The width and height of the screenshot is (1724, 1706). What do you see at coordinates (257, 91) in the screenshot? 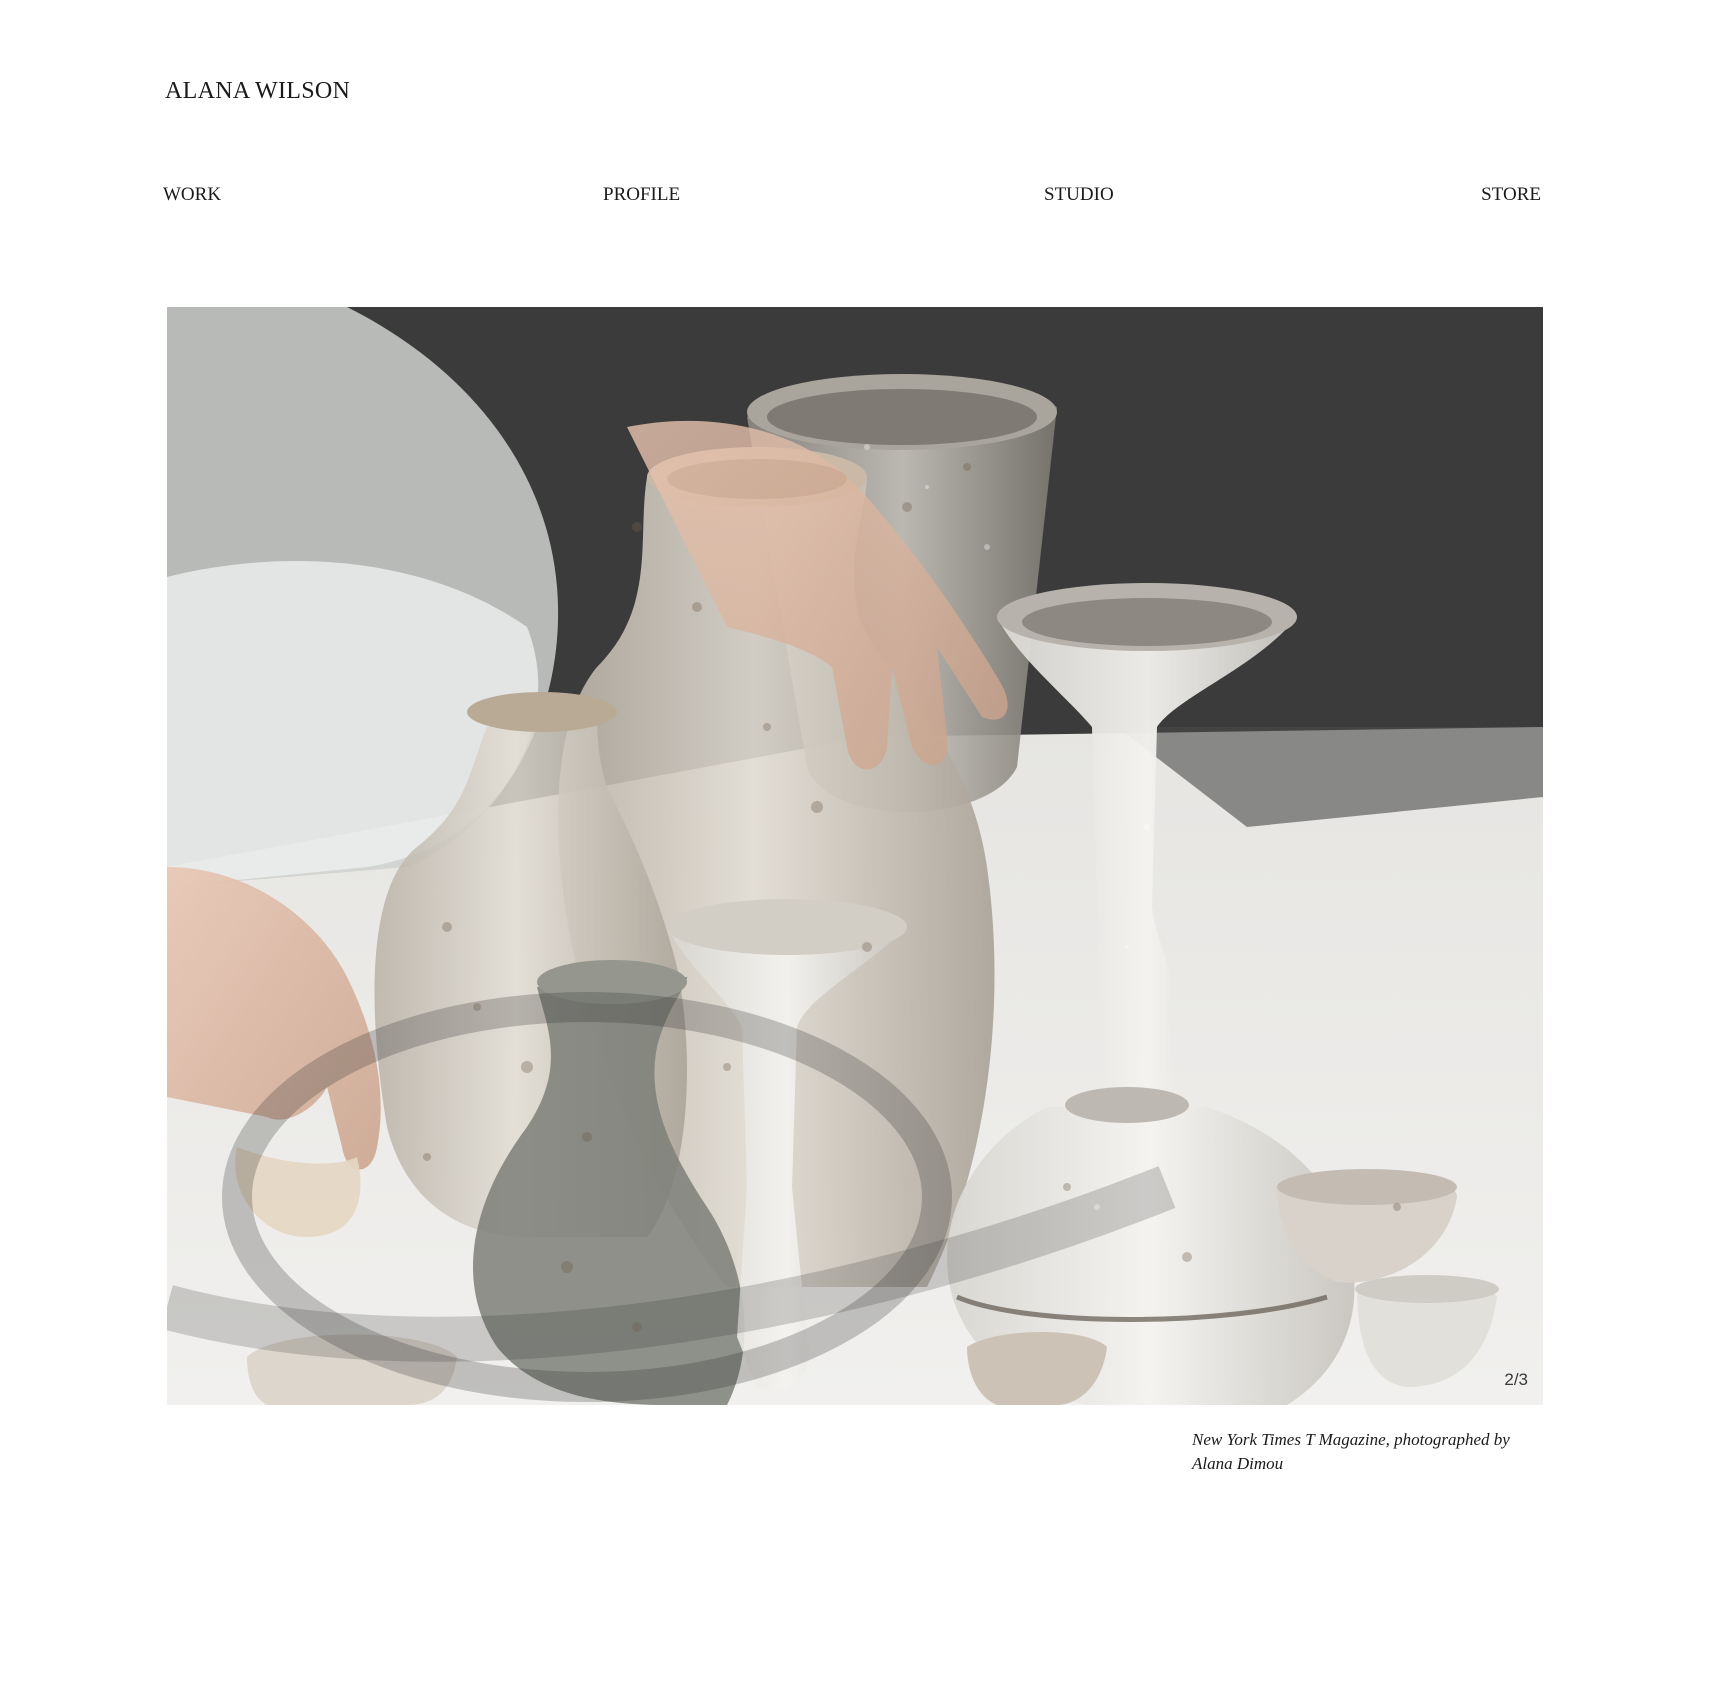
I see `site-title: ALANA WILSON` at bounding box center [257, 91].